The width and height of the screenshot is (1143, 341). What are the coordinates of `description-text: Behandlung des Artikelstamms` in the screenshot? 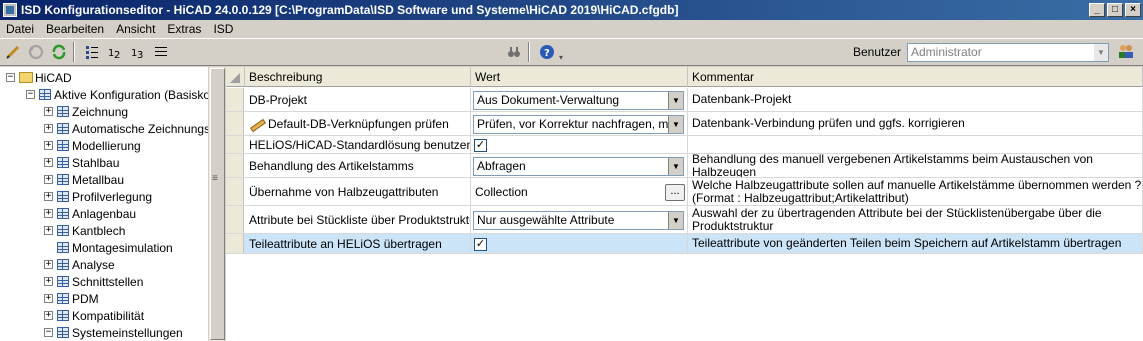 It's located at (331, 165).